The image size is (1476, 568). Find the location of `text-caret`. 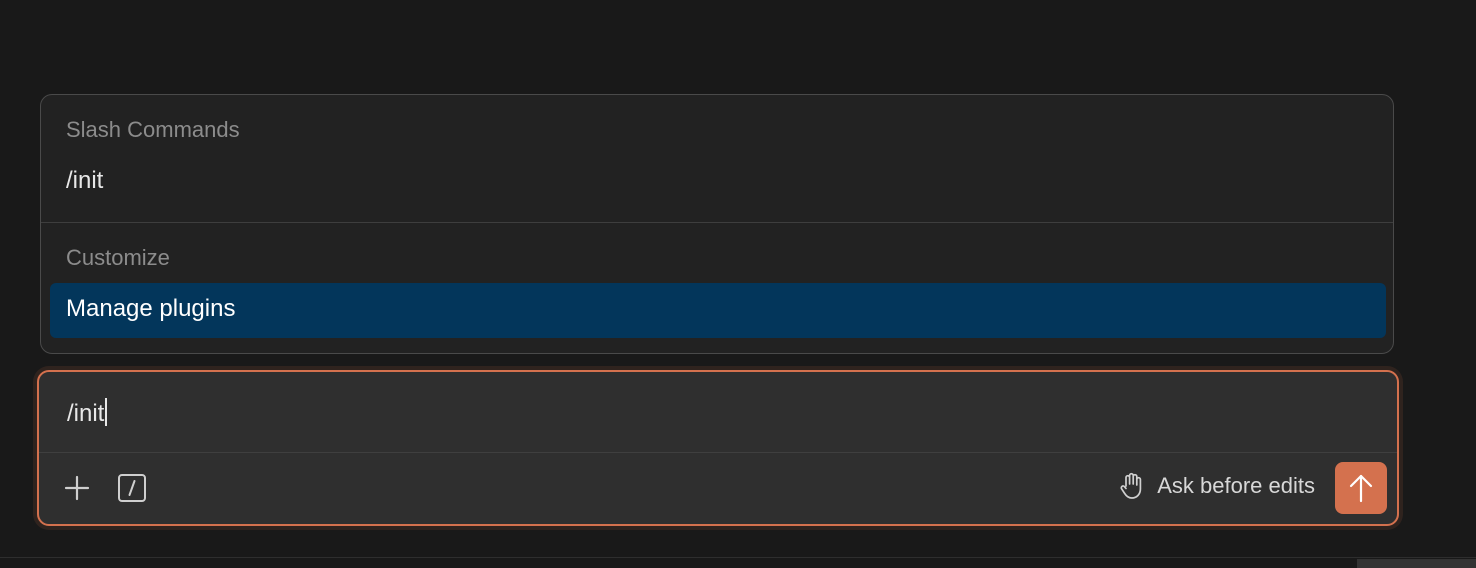

text-caret is located at coordinates (106, 412).